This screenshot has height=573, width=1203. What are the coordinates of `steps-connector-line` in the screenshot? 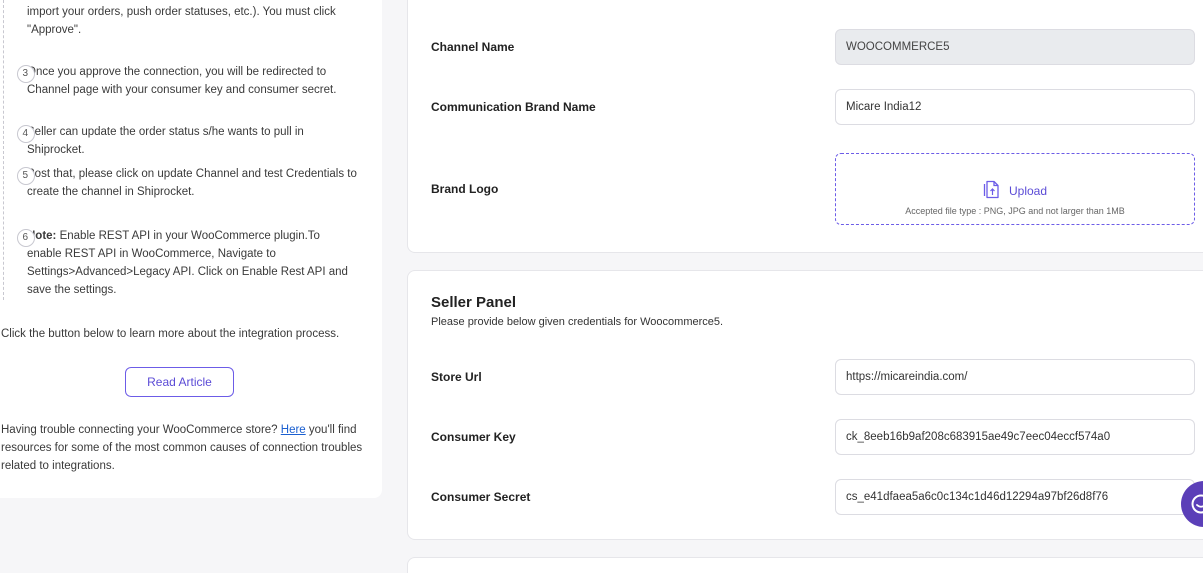 It's located at (3, 150).